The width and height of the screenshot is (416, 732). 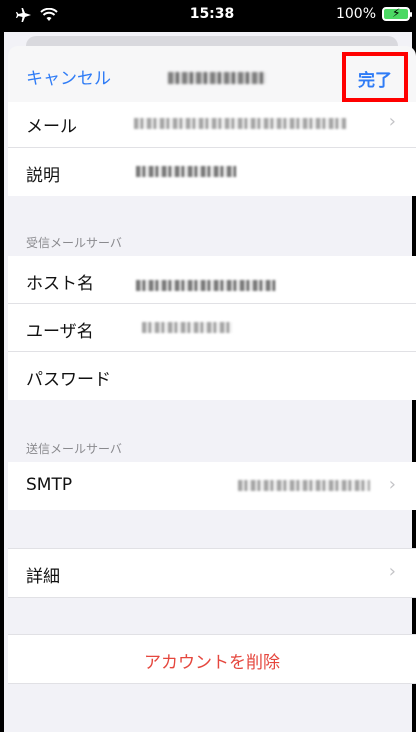 I want to click on incoming-server-header: 受信メールサーバ, so click(x=74, y=243).